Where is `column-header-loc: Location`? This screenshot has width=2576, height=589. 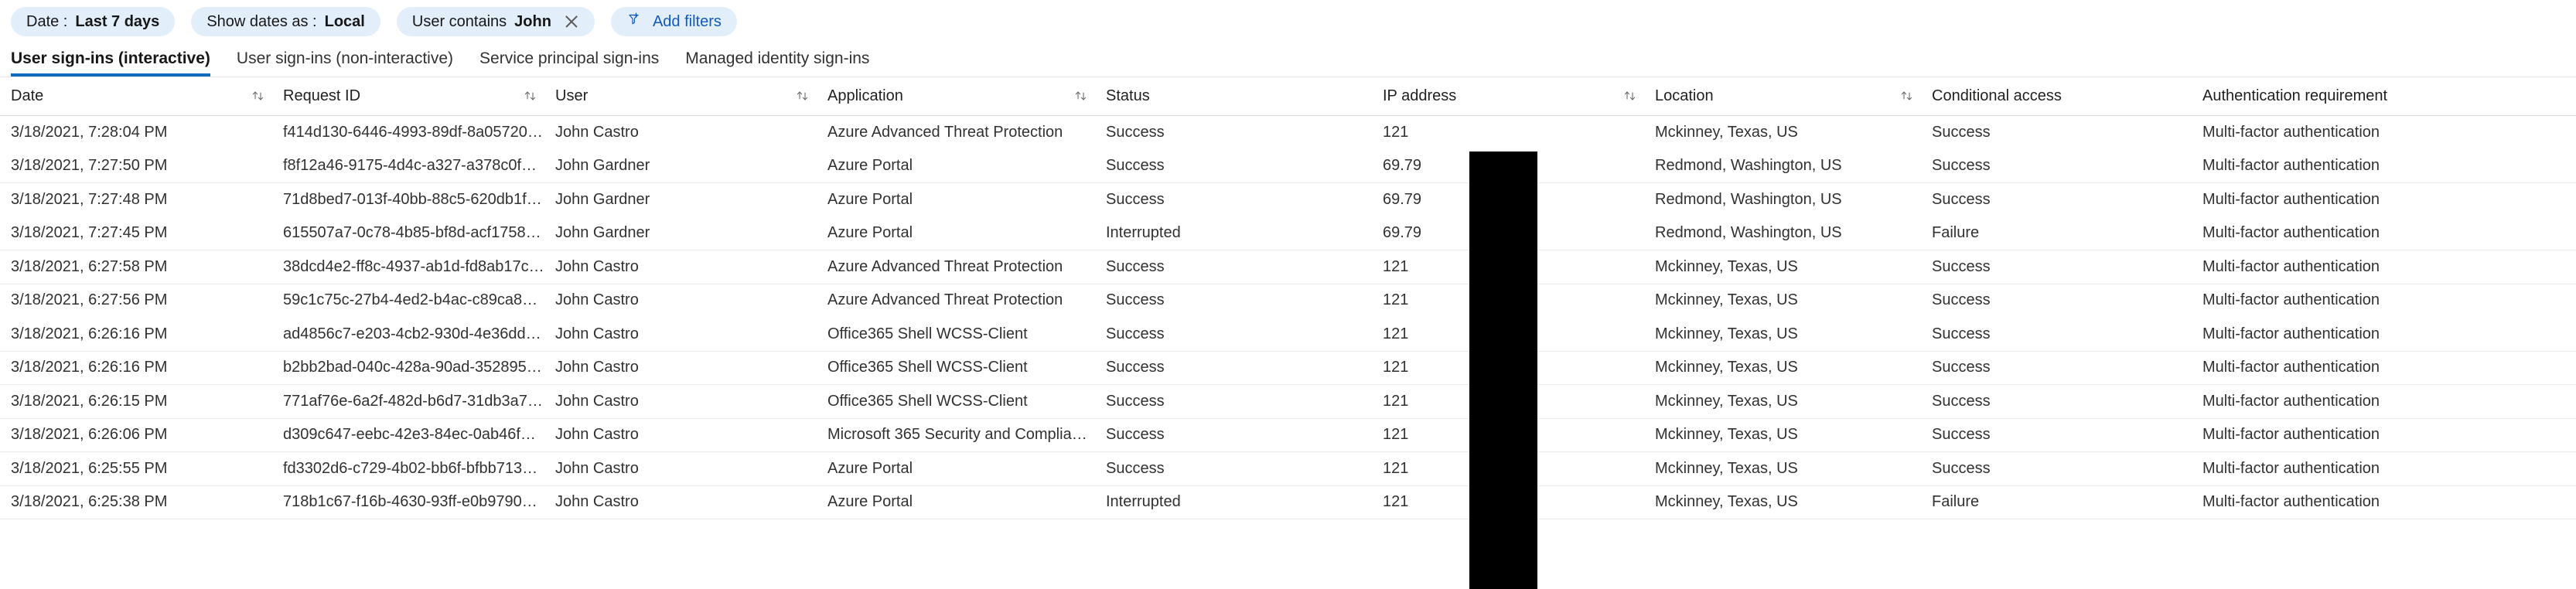
column-header-loc: Location is located at coordinates (1794, 96).